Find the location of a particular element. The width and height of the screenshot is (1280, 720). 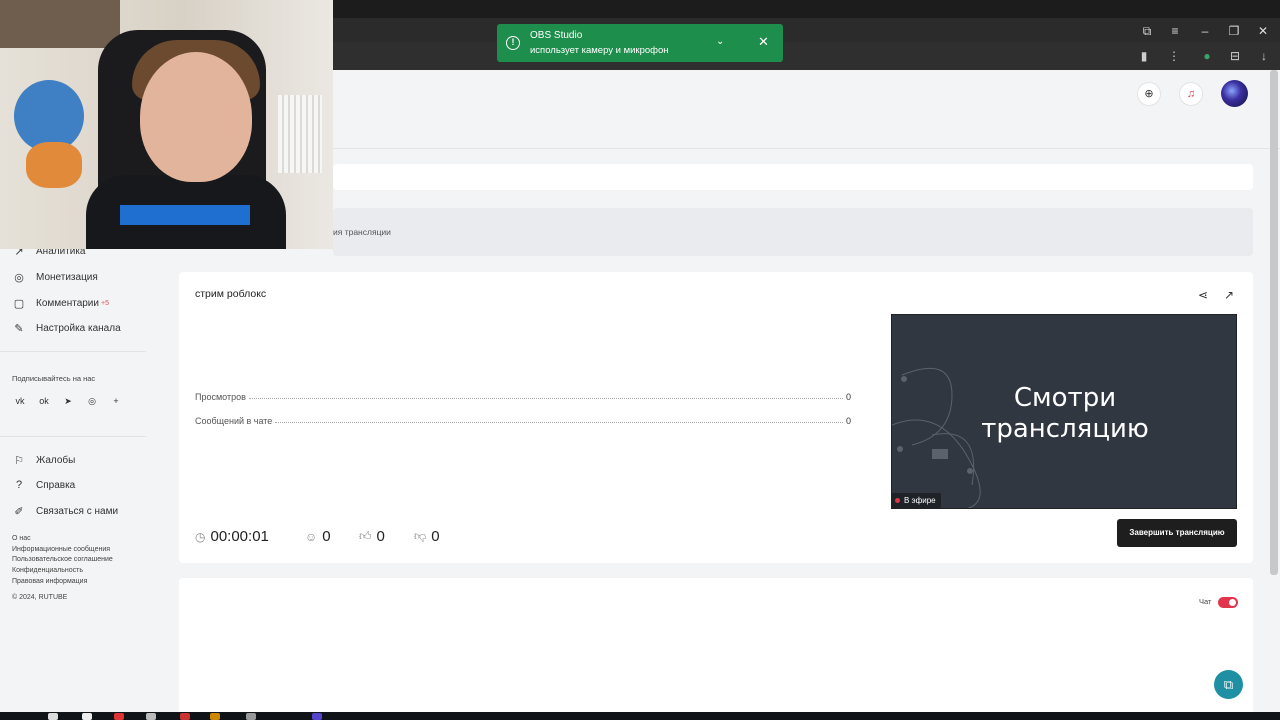

sidebar-item-label: Настройка канала is located at coordinates (78, 328).